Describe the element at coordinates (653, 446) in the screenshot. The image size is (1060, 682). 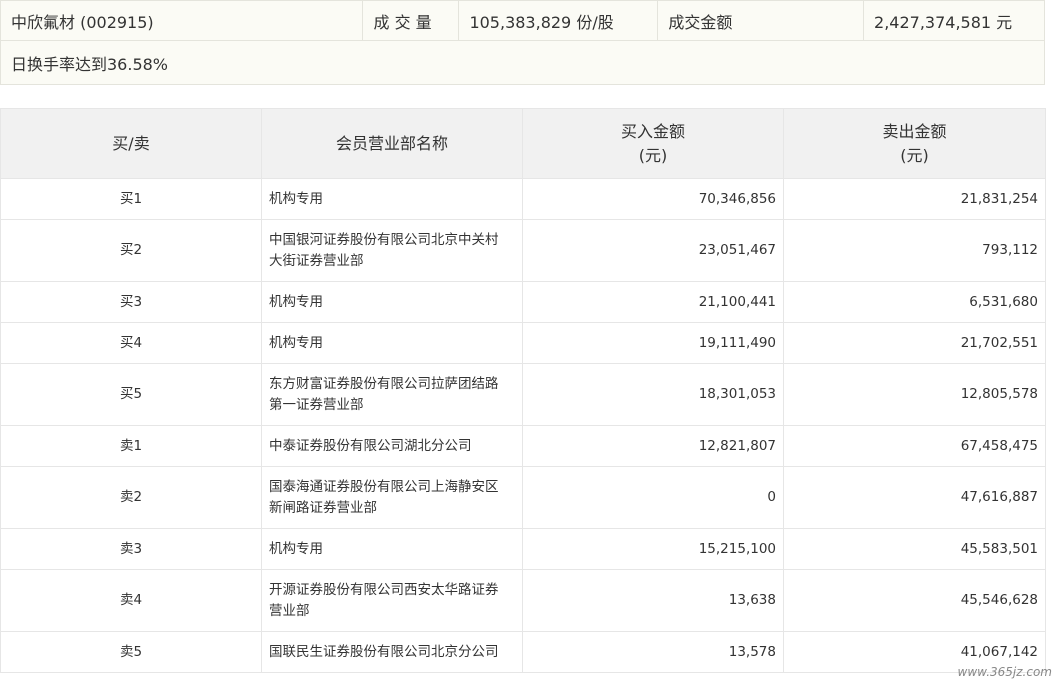
I see `row-buy: 12,821,807` at that location.